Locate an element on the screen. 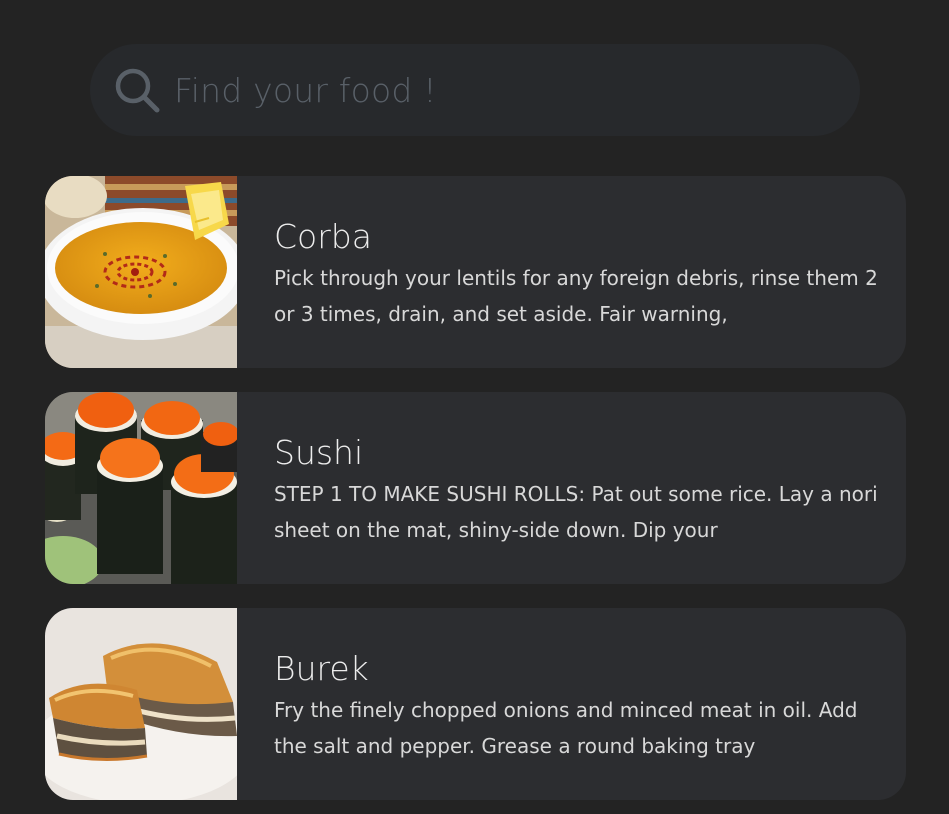  search-bar is located at coordinates (475, 90).